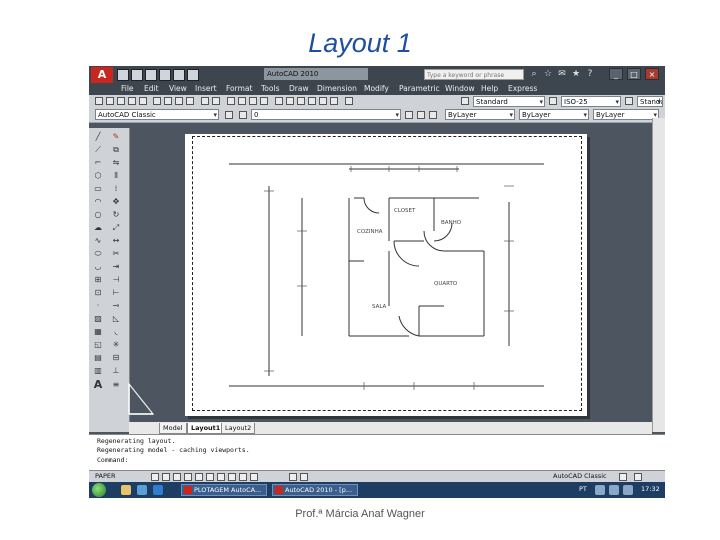 This screenshot has width=720, height=540. Describe the element at coordinates (254, 477) in the screenshot. I see `qp-button` at that location.